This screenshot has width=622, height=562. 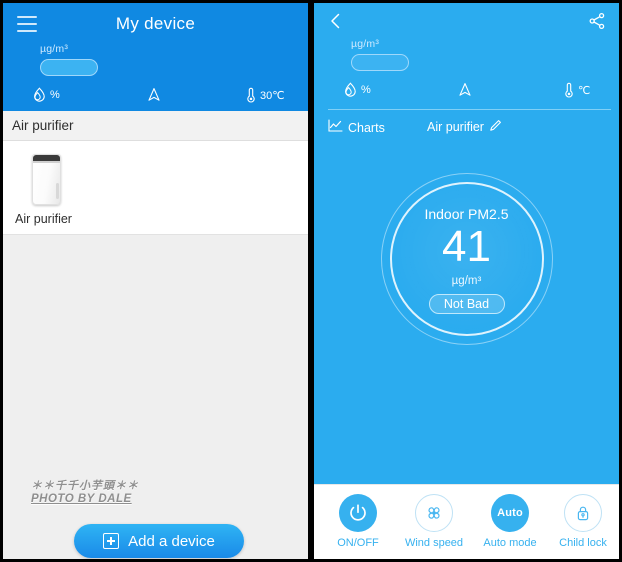 What do you see at coordinates (155, 23) in the screenshot?
I see `page-title: My device` at bounding box center [155, 23].